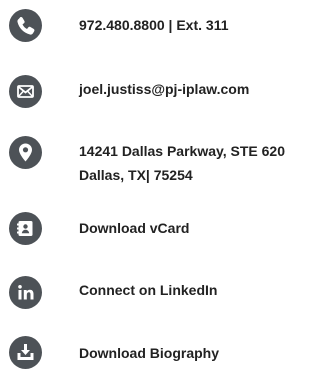 This screenshot has height=373, width=322. What do you see at coordinates (25, 91) in the screenshot?
I see `envelope-icon` at bounding box center [25, 91].